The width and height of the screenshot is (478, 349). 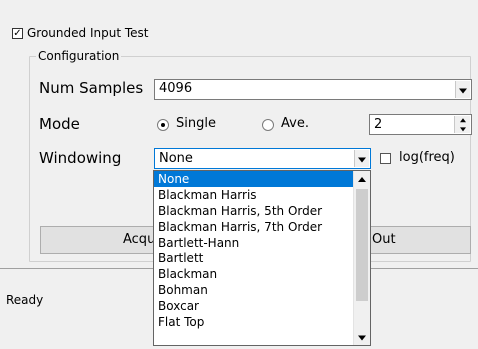 What do you see at coordinates (385, 158) in the screenshot?
I see `log-freq-checkbox` at bounding box center [385, 158].